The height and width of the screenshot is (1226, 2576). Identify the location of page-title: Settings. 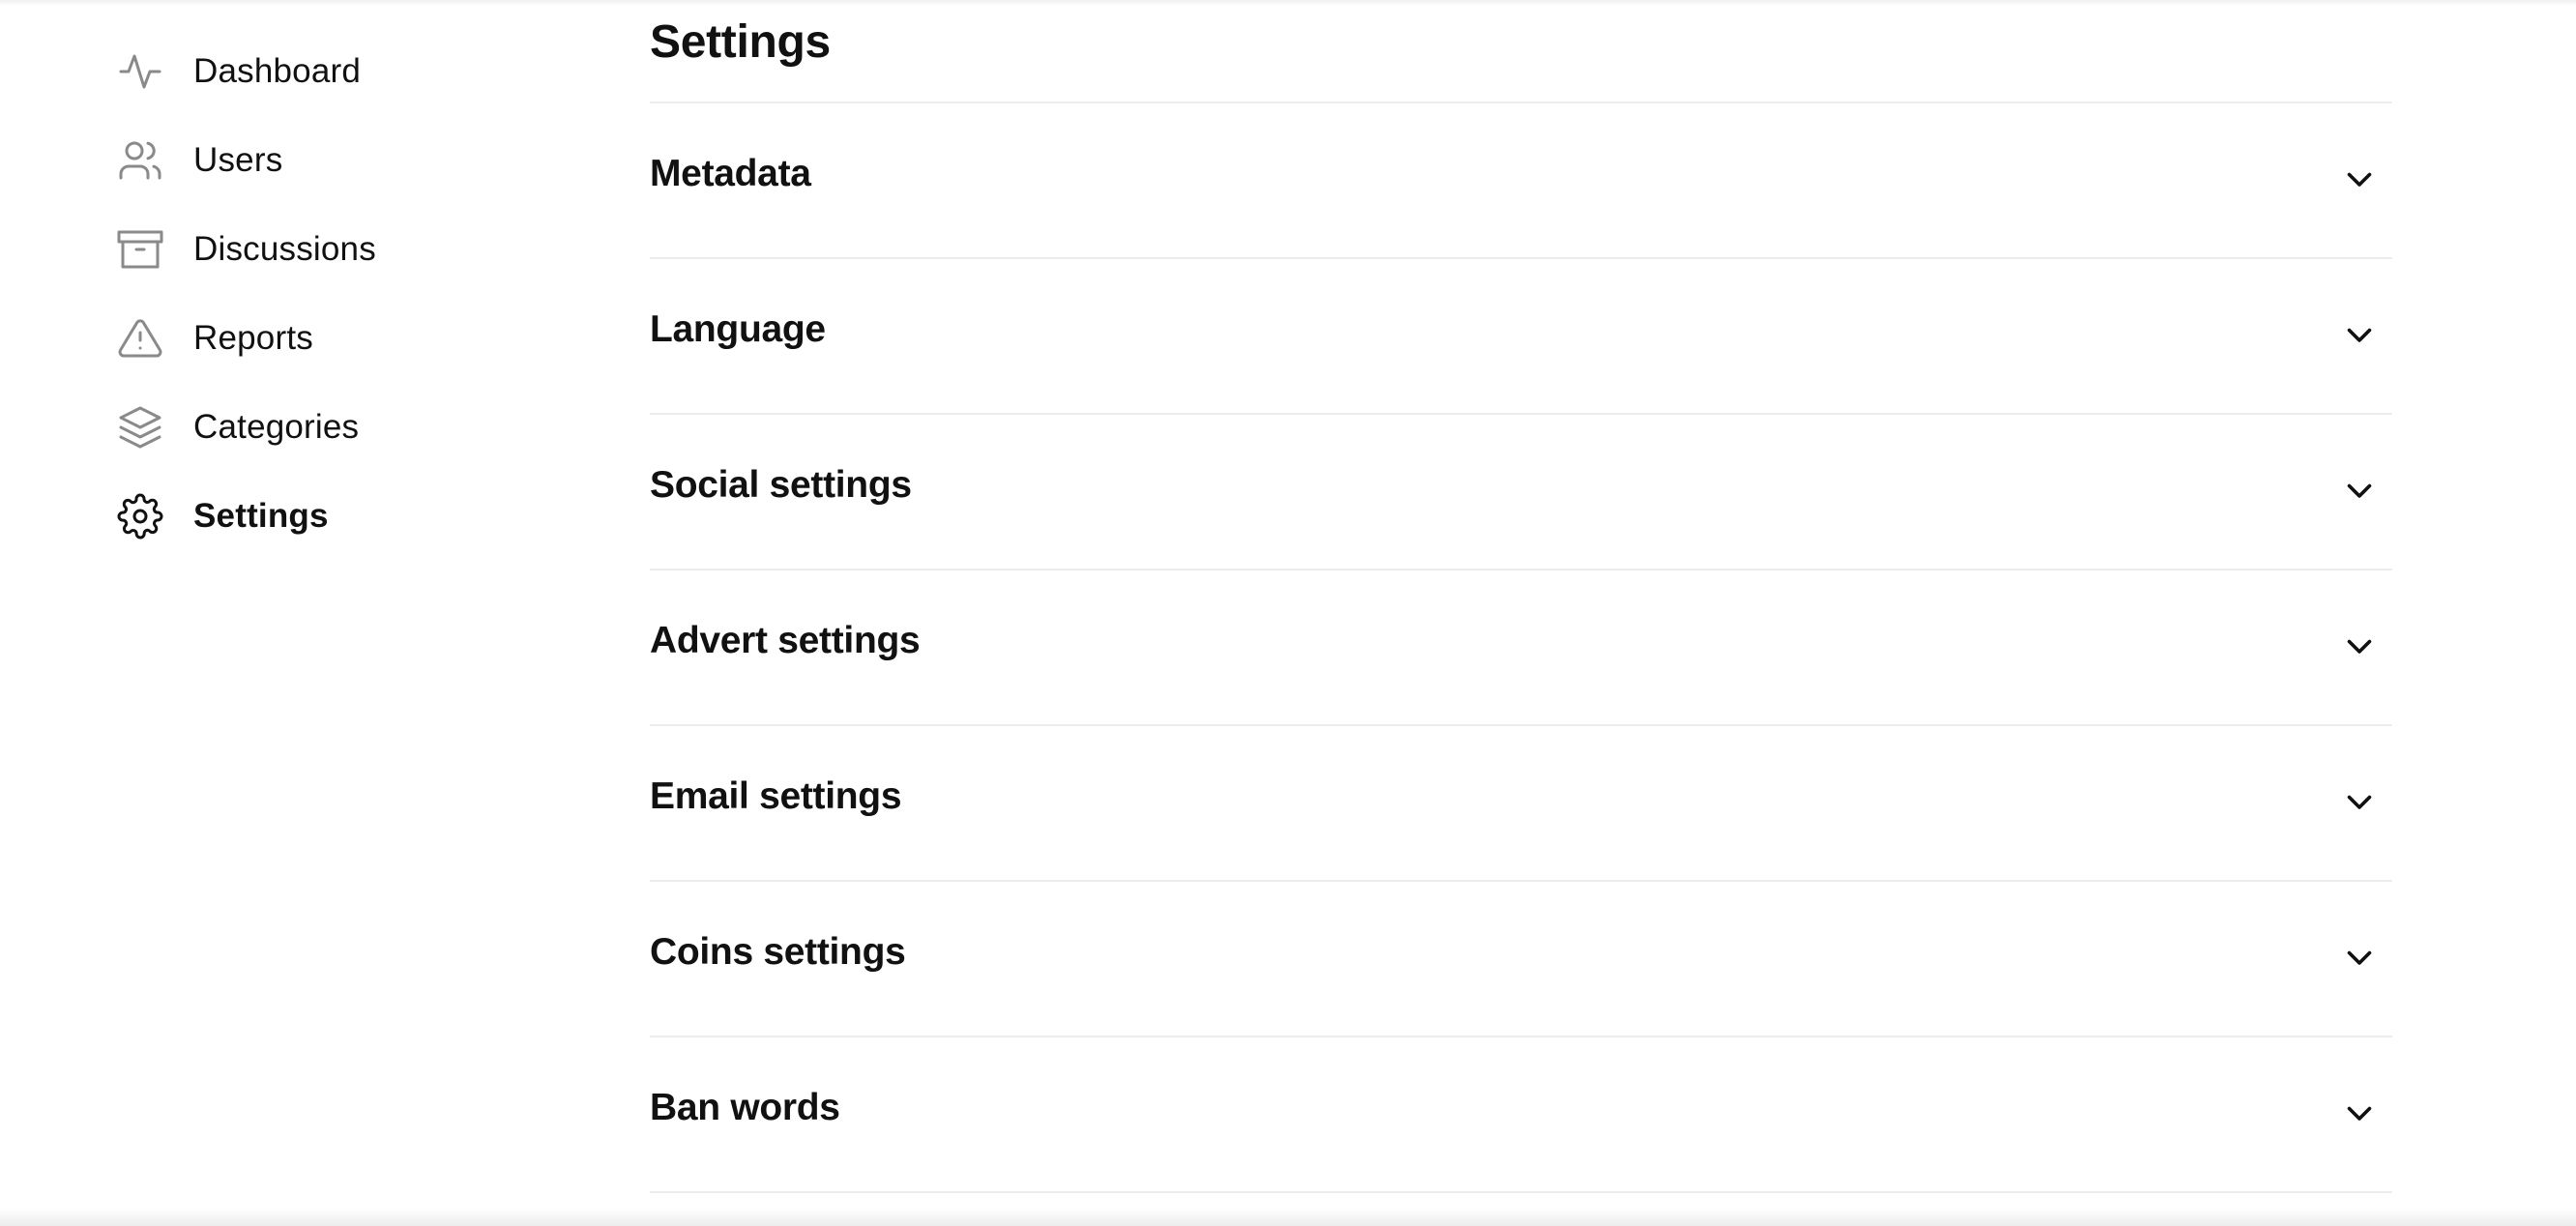
(740, 42).